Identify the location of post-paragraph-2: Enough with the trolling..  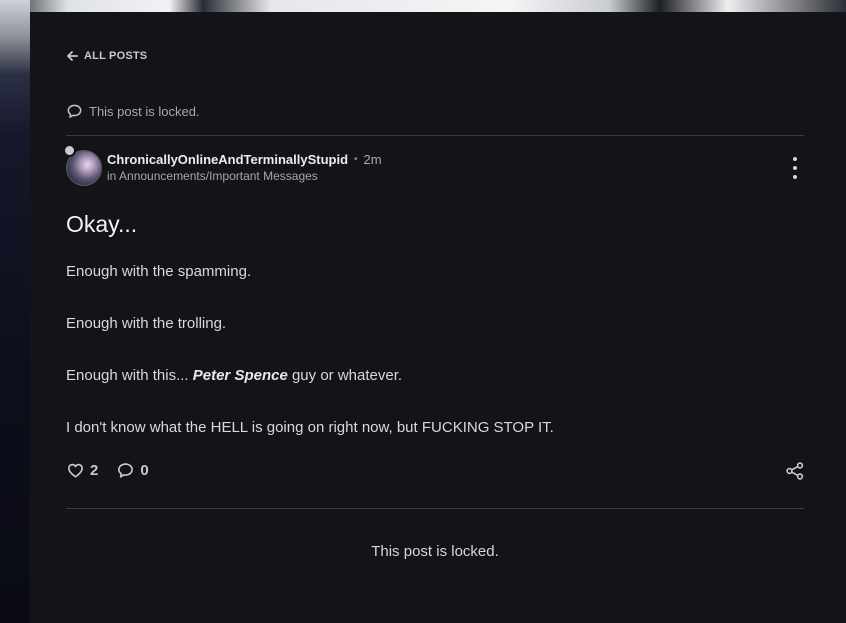
(146, 323).